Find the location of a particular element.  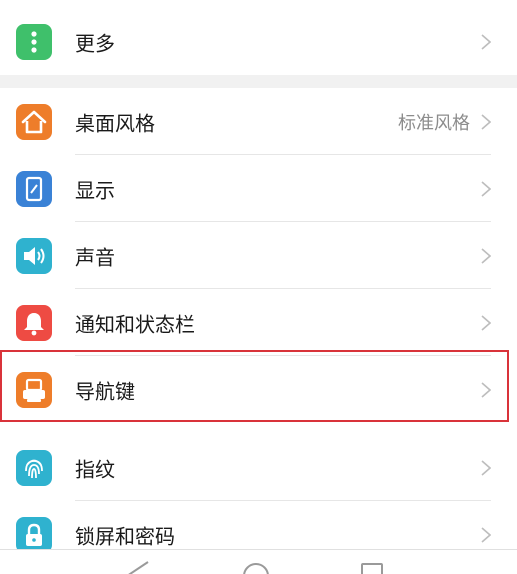

settings-item-desktop-style: 桌面风格 标准风格 is located at coordinates (258, 121).